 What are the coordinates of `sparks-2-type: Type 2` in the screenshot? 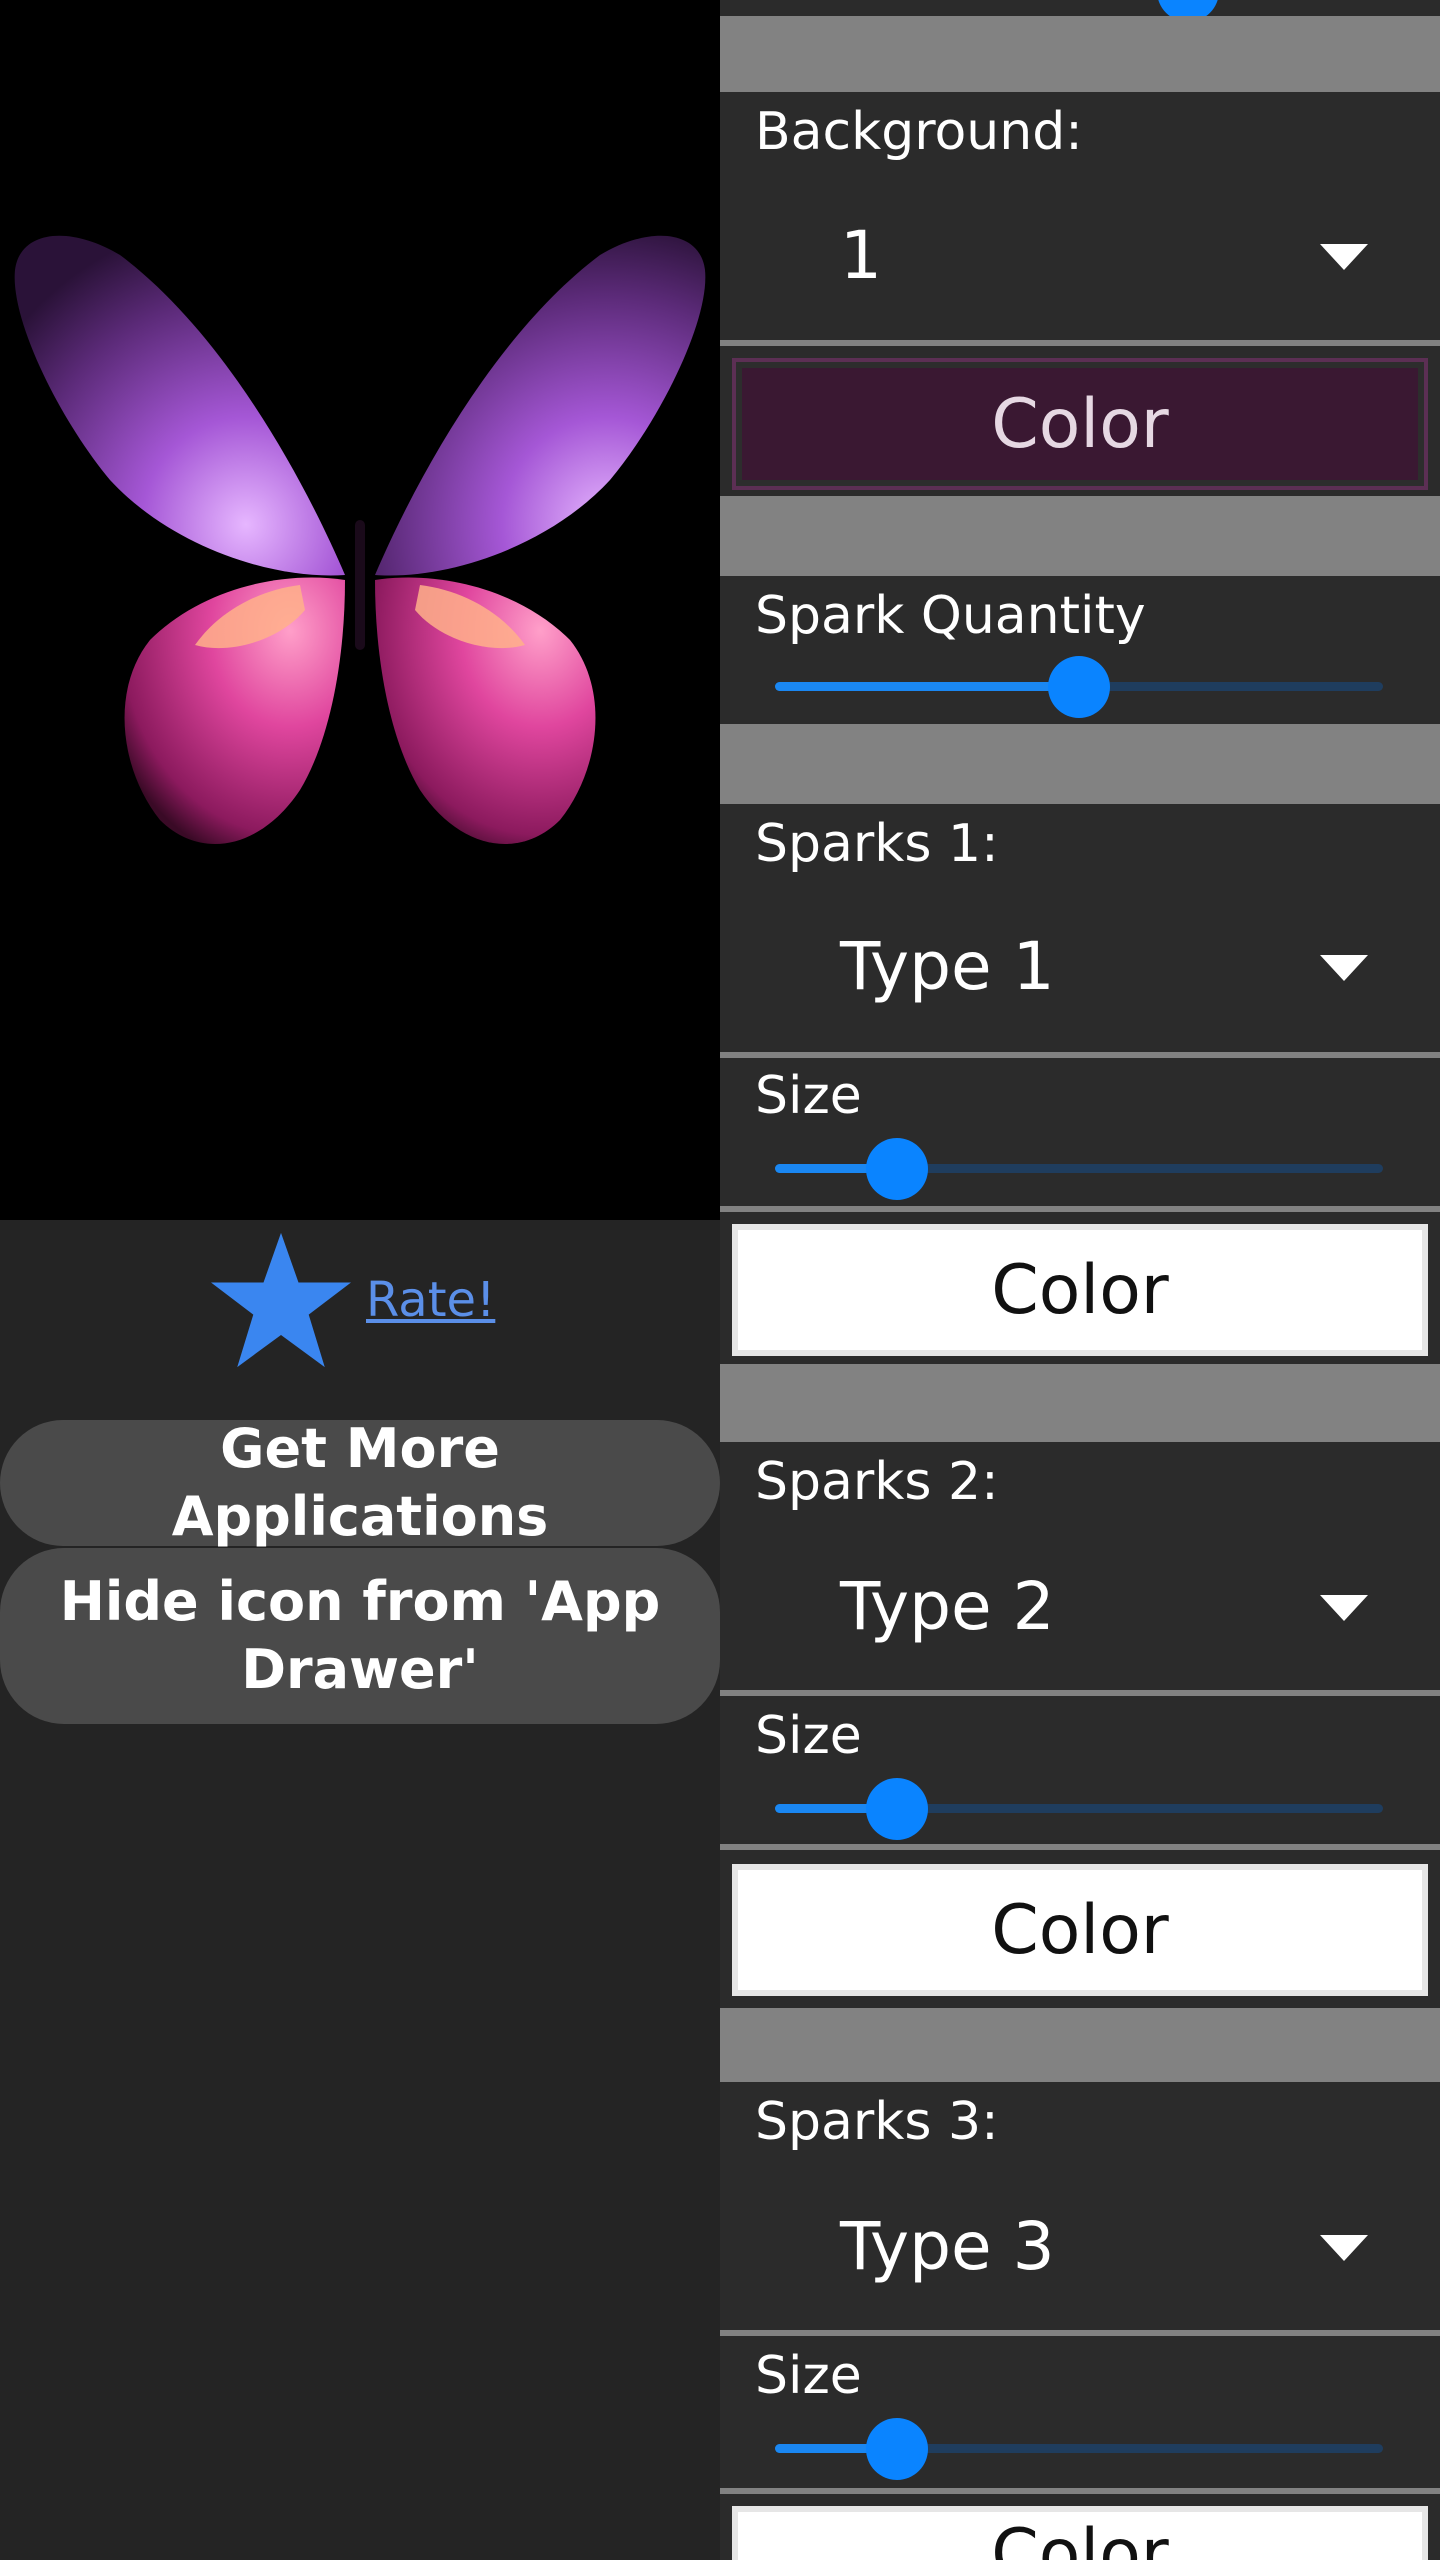 It's located at (947, 1606).